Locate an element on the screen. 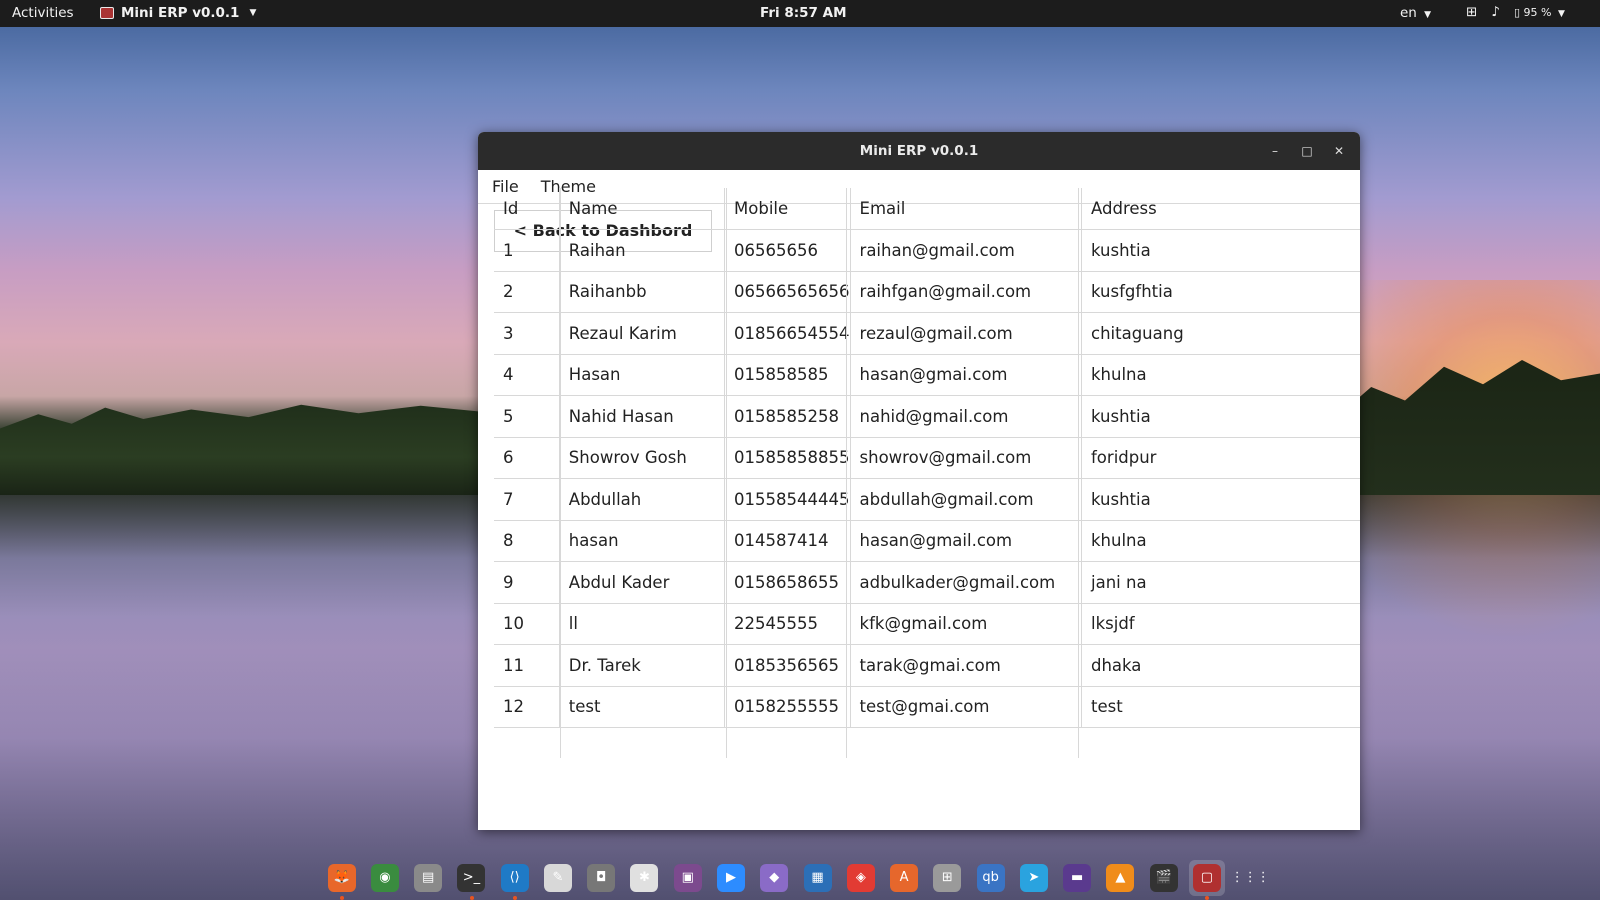 The height and width of the screenshot is (900, 1600). dock-item: ▣ is located at coordinates (687, 878).